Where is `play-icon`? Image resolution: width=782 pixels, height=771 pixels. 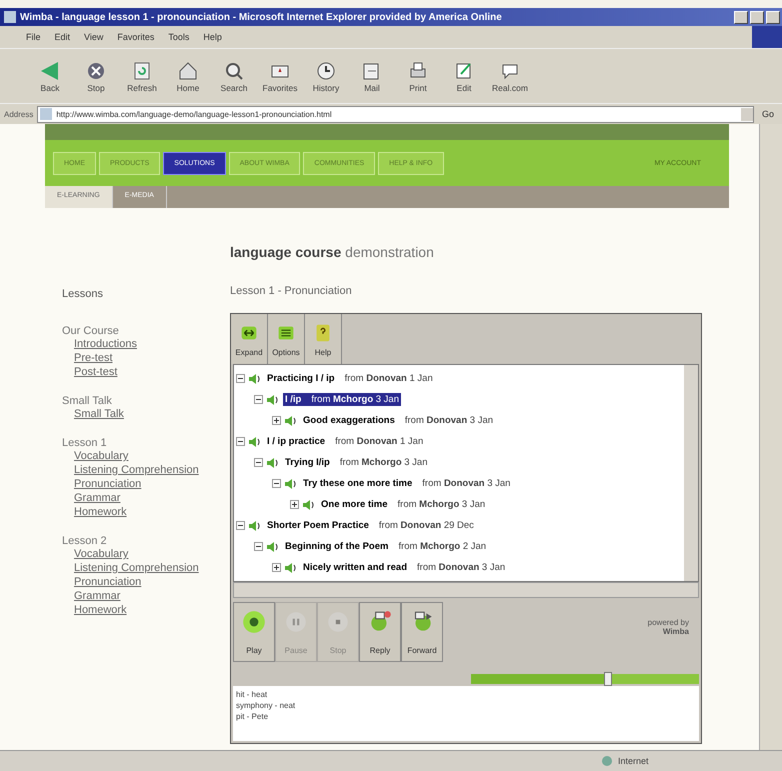
play-icon is located at coordinates (254, 621).